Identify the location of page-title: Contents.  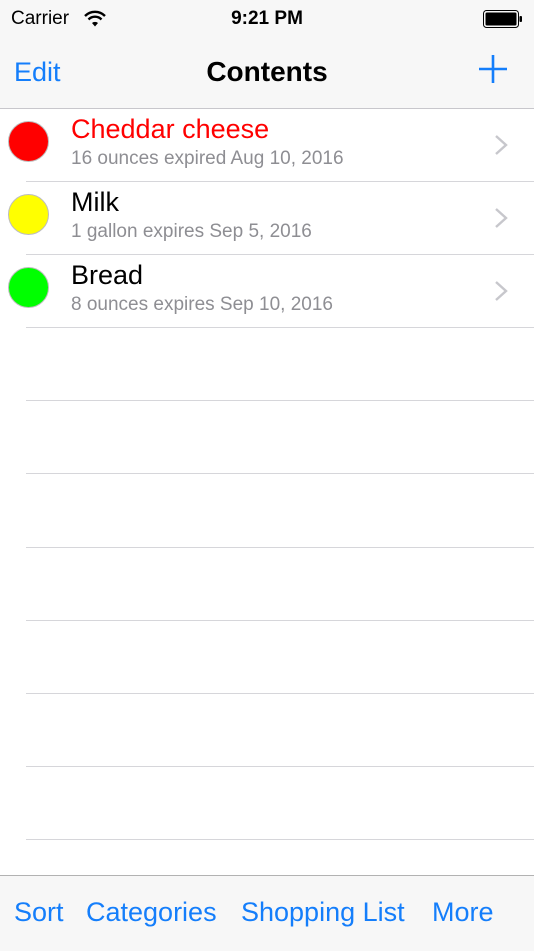
(267, 71).